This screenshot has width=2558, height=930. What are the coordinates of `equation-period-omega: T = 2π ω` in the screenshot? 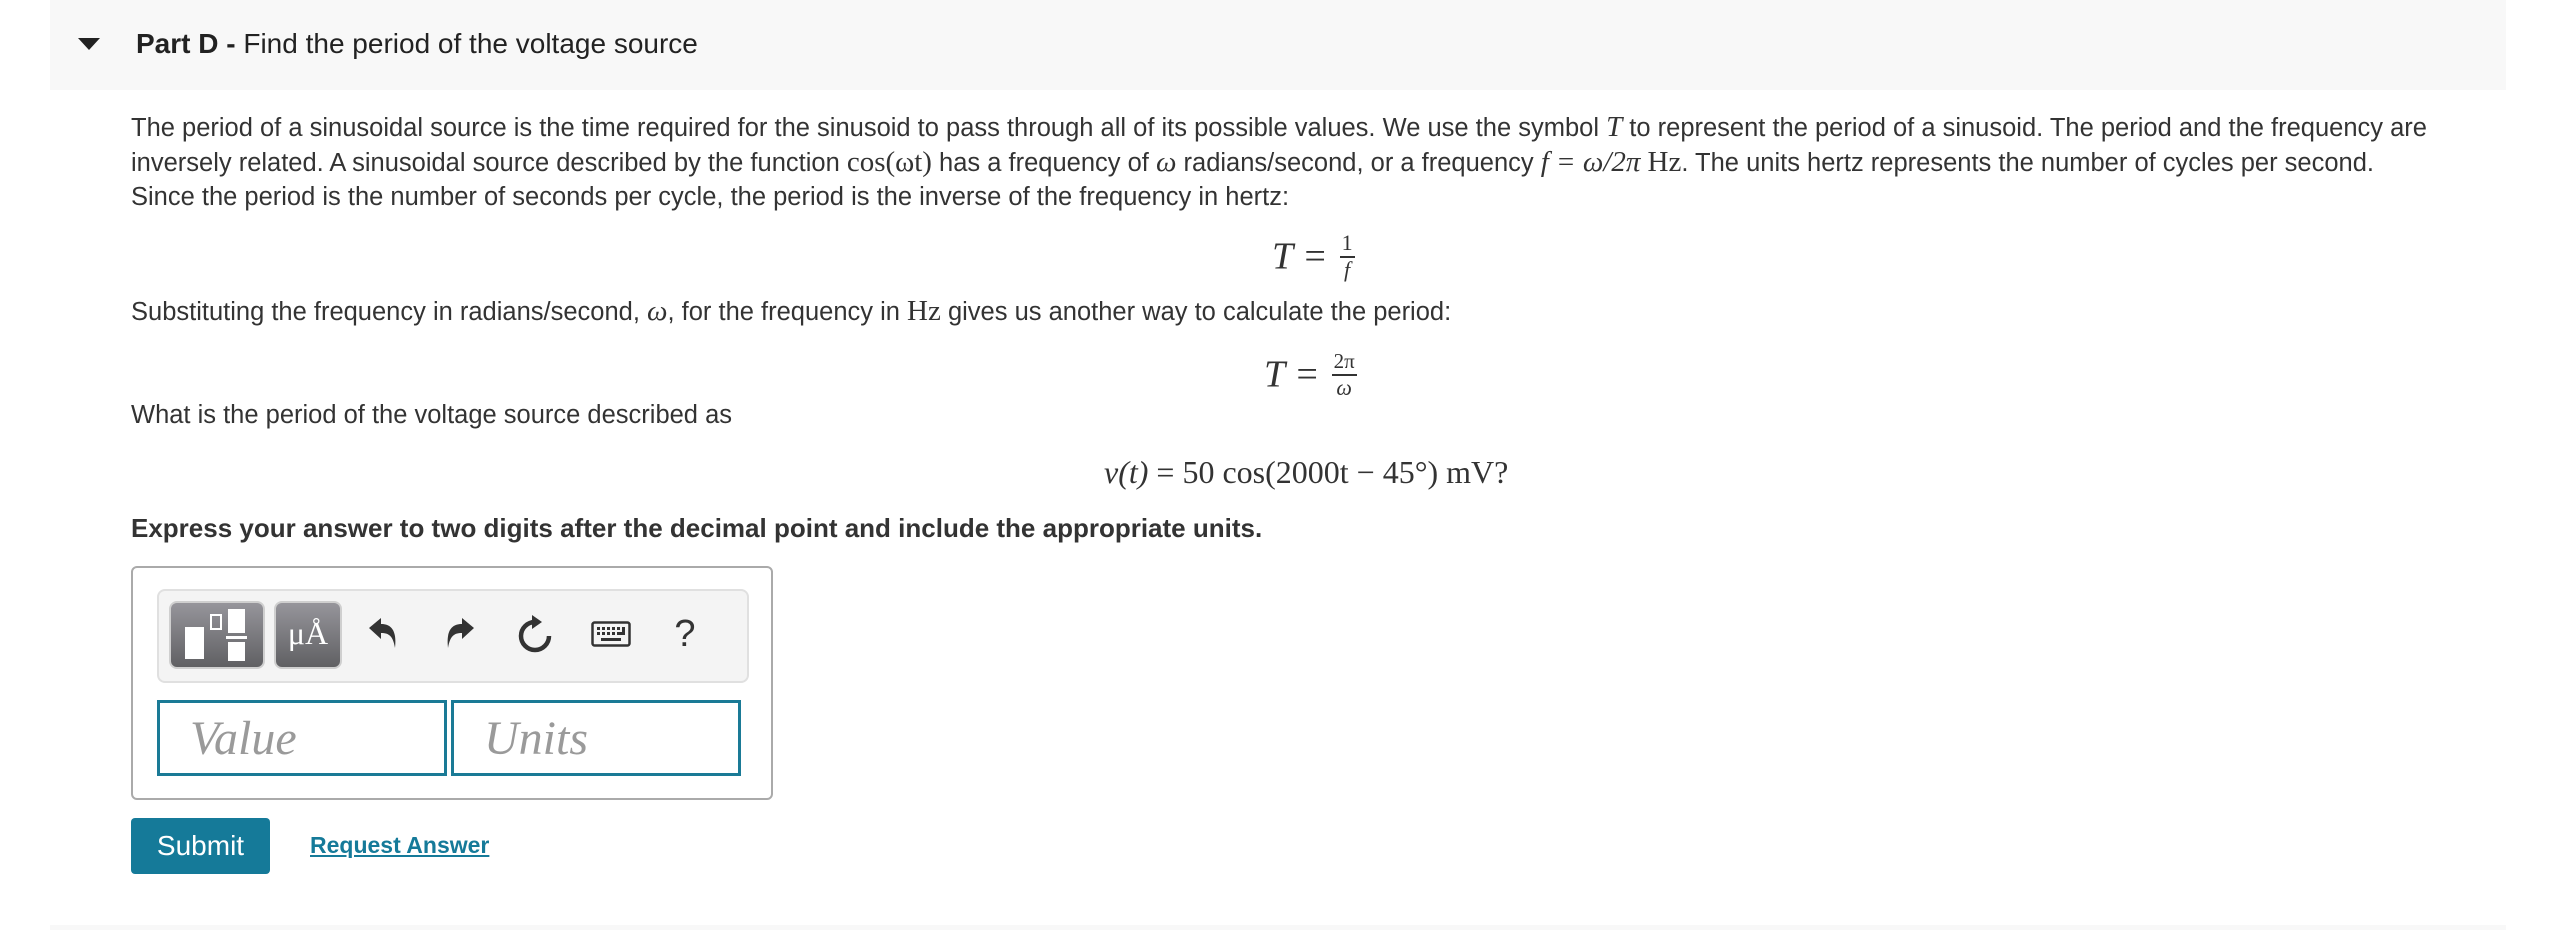 It's located at (1310, 374).